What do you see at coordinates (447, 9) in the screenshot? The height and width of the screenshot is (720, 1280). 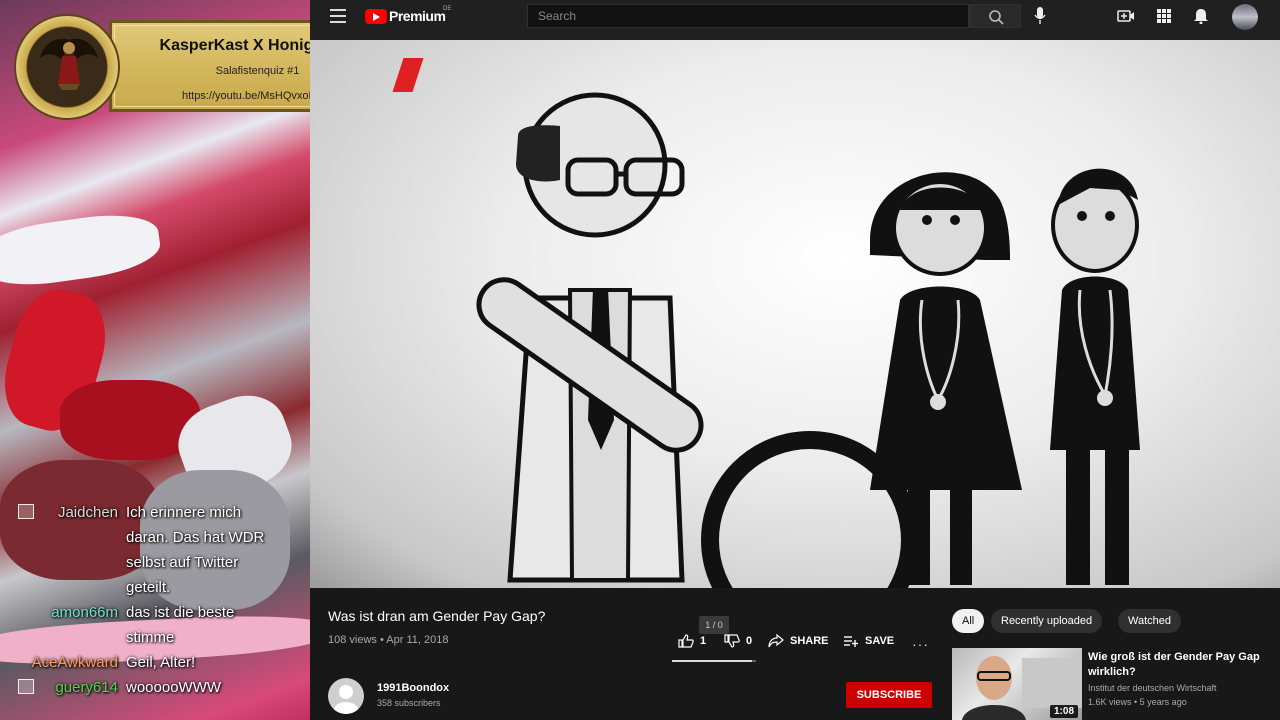 I see `country-code: DE` at bounding box center [447, 9].